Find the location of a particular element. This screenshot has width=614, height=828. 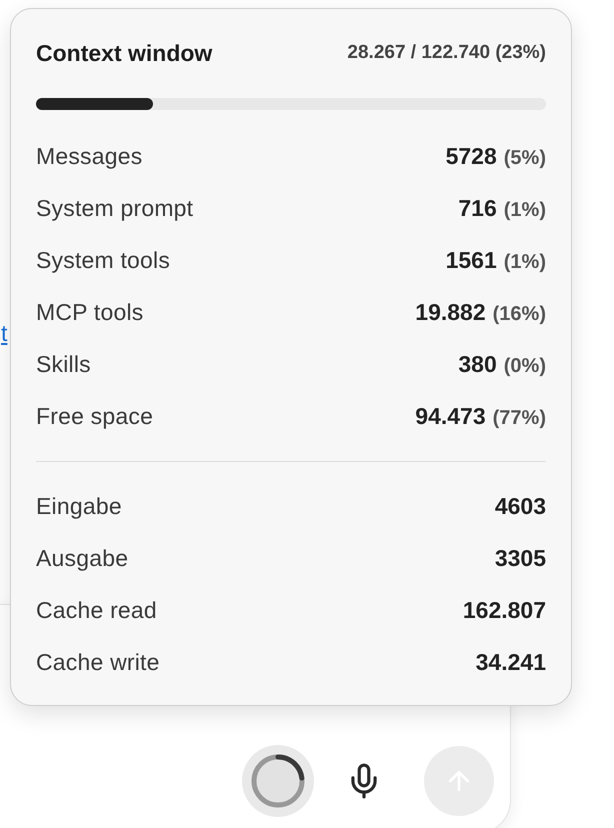

row-label: Cache read is located at coordinates (96, 610).